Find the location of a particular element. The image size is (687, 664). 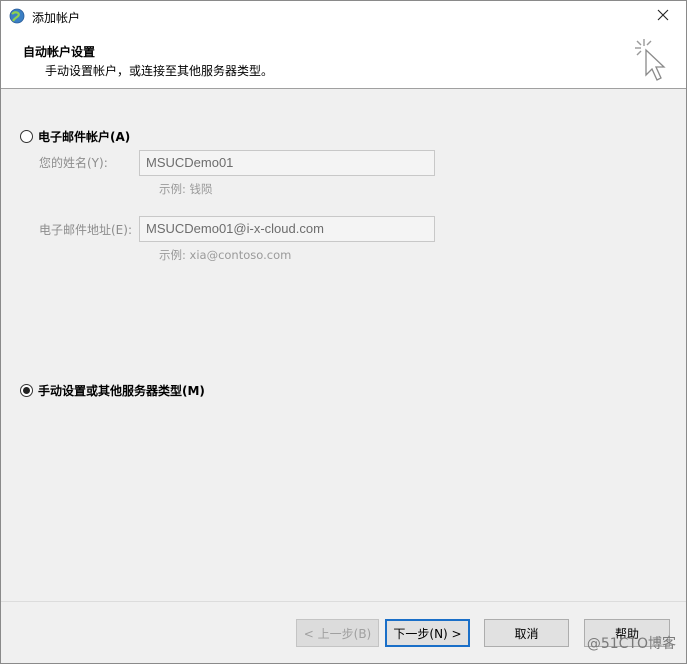

watermark: @51CTO博客 is located at coordinates (631, 643).